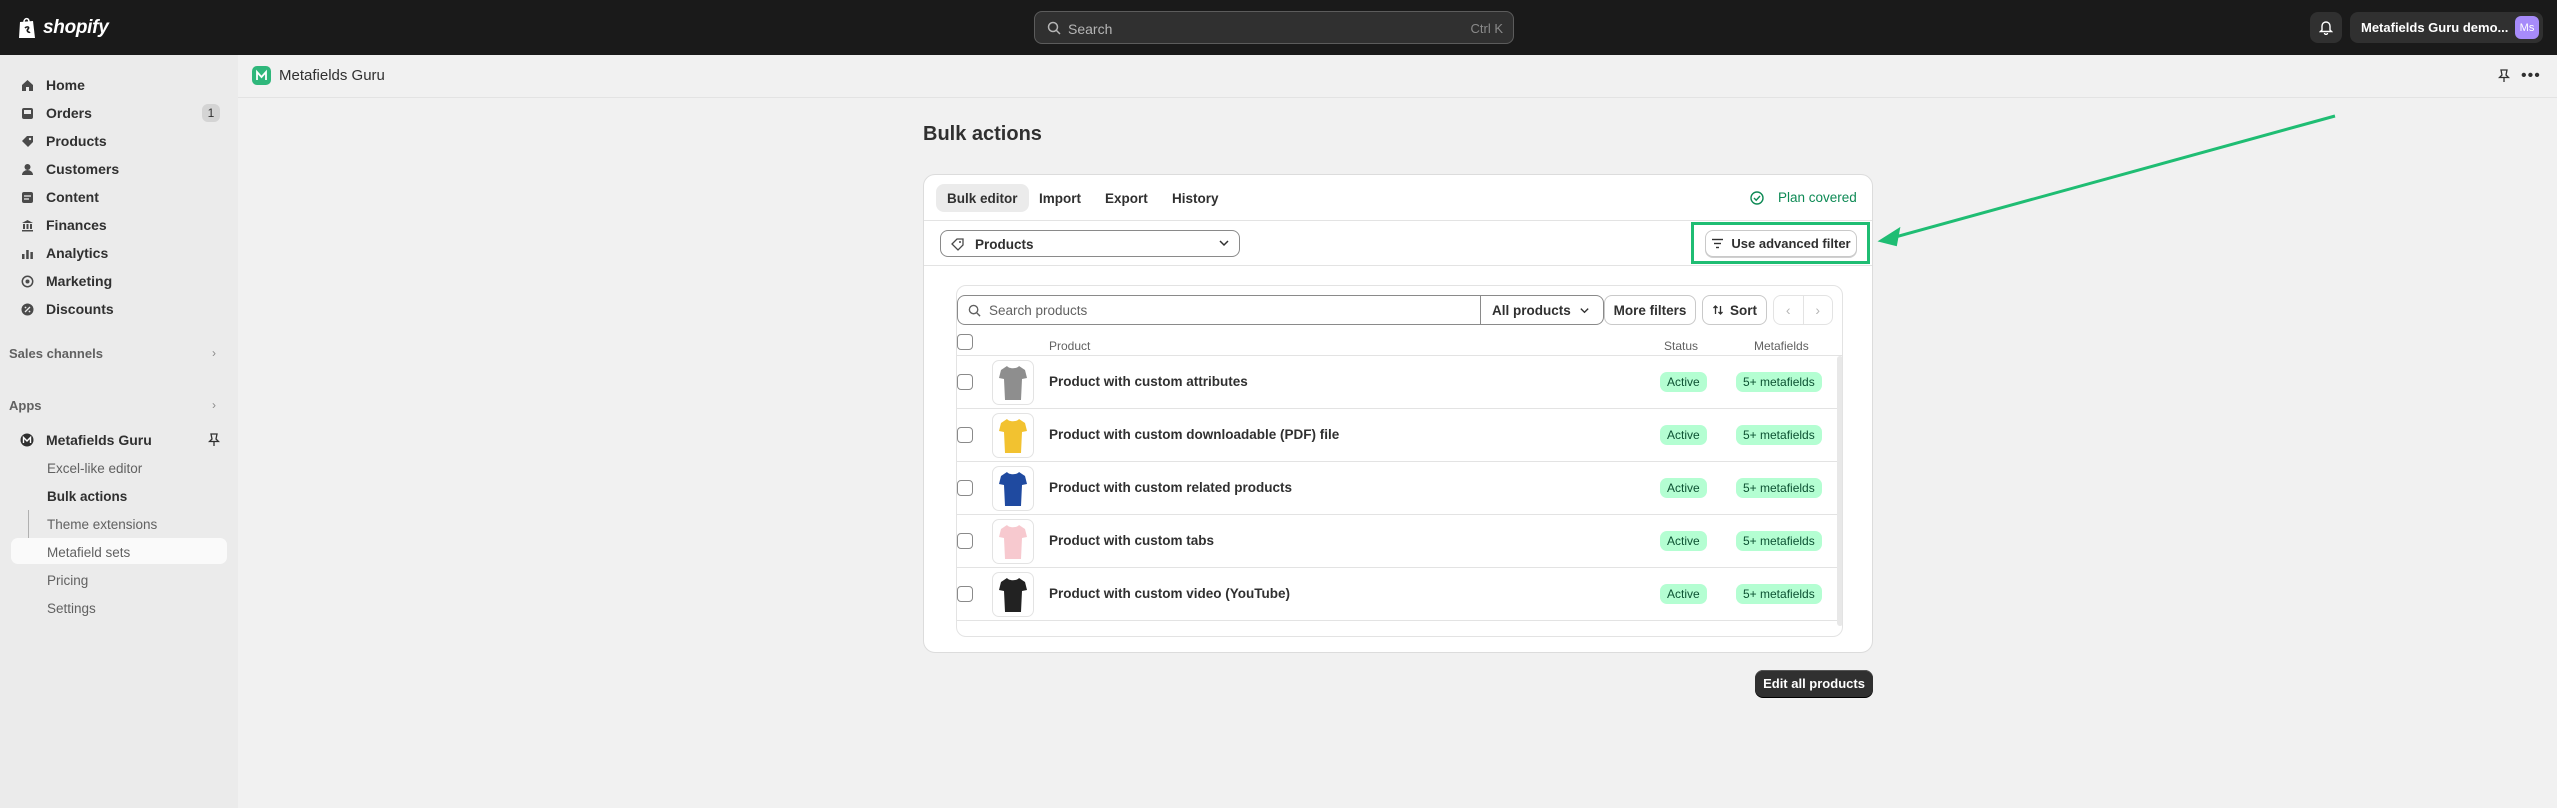  What do you see at coordinates (1070, 346) in the screenshot?
I see `column-header-product: Product` at bounding box center [1070, 346].